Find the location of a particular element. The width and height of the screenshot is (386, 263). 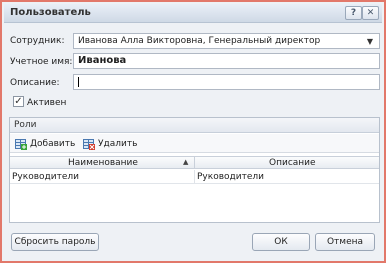

cancel-button: Отмена is located at coordinates (345, 242).